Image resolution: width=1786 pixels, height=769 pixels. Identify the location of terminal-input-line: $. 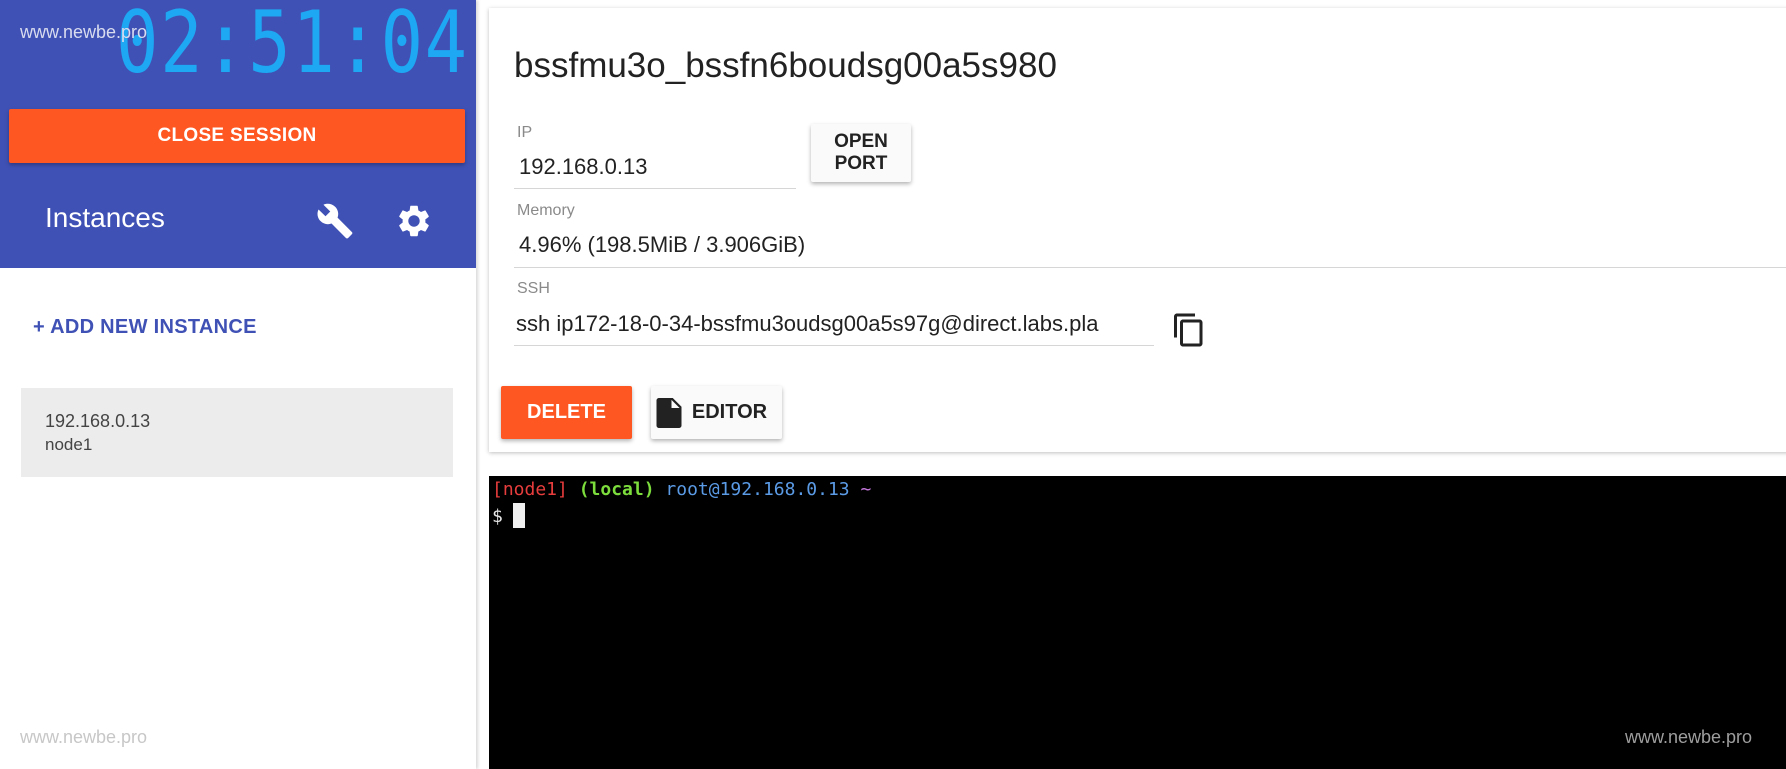
(508, 516).